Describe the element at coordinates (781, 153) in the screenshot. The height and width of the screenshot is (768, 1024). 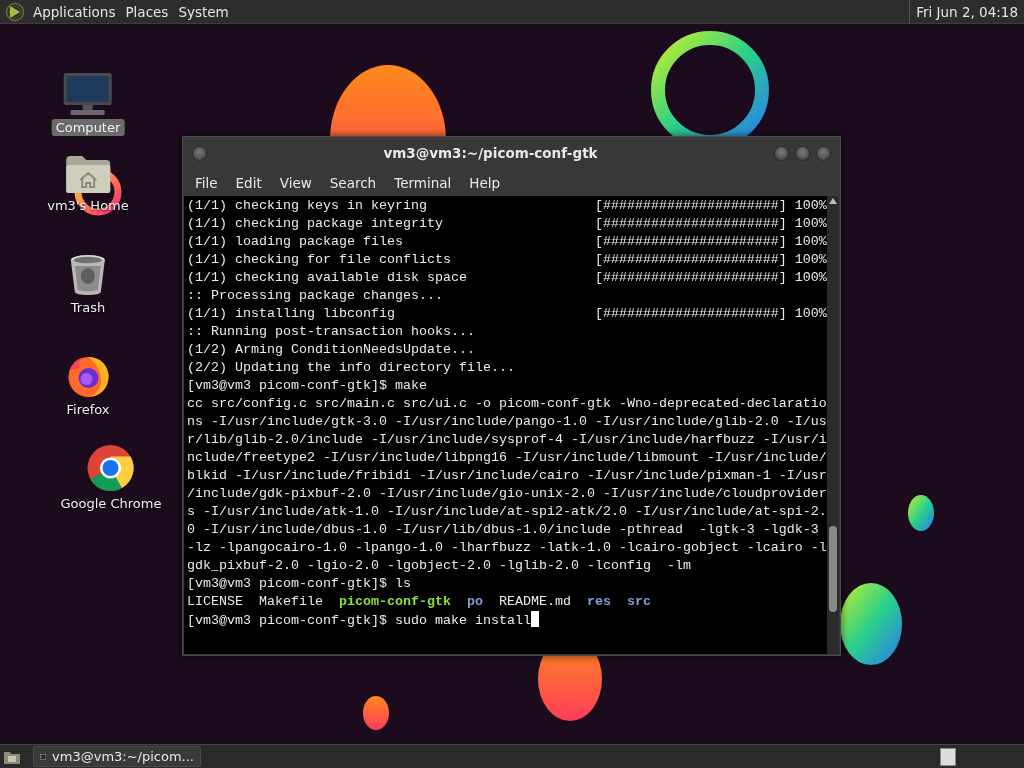
I see `minimize-button` at that location.